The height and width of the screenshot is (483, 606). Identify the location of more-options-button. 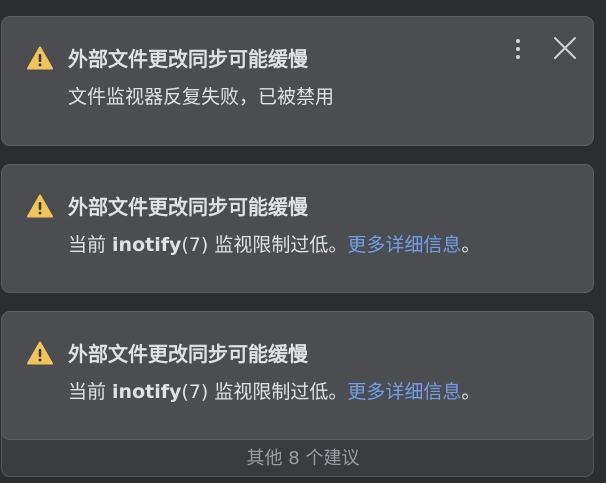
(518, 49).